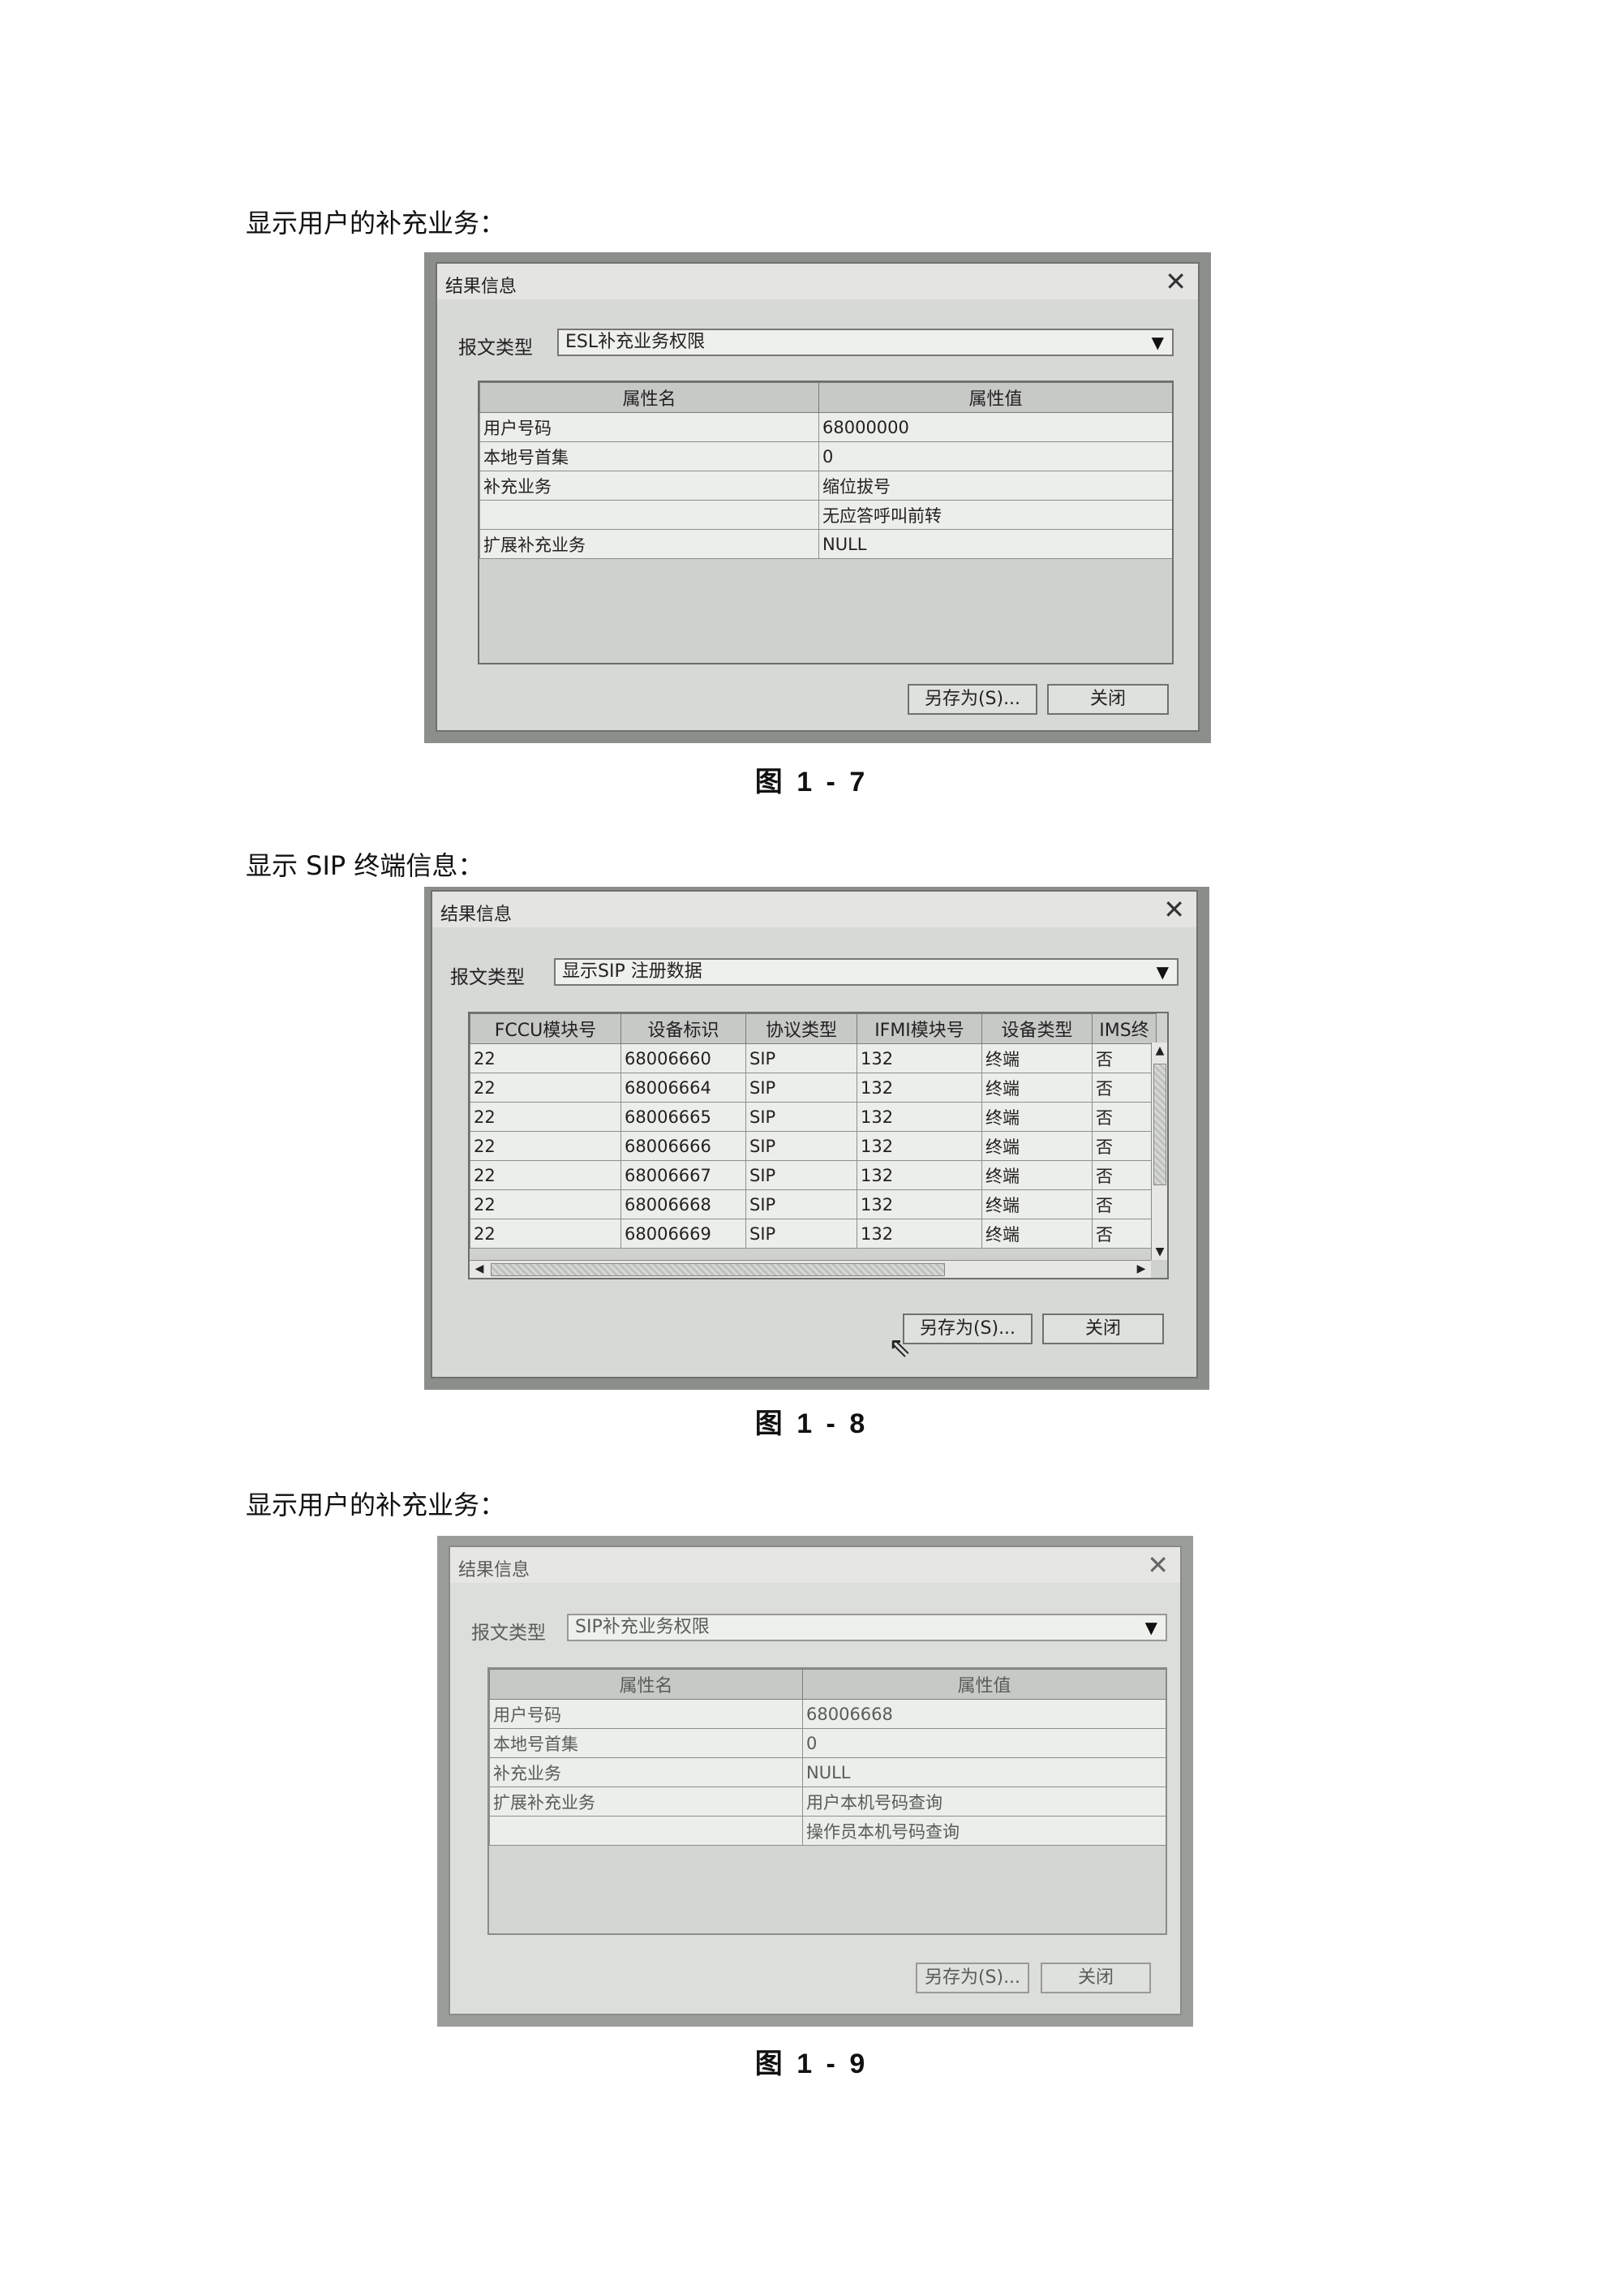  What do you see at coordinates (683, 1088) in the screenshot?
I see `table-cell: 68006664` at bounding box center [683, 1088].